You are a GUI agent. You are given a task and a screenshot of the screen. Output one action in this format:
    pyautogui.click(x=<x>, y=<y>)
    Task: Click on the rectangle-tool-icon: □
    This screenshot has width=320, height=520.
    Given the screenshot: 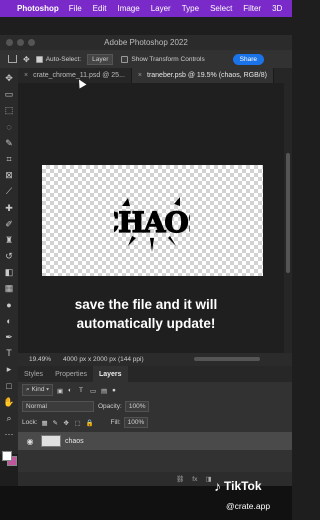 What is the action you would take?
    pyautogui.click(x=9, y=386)
    